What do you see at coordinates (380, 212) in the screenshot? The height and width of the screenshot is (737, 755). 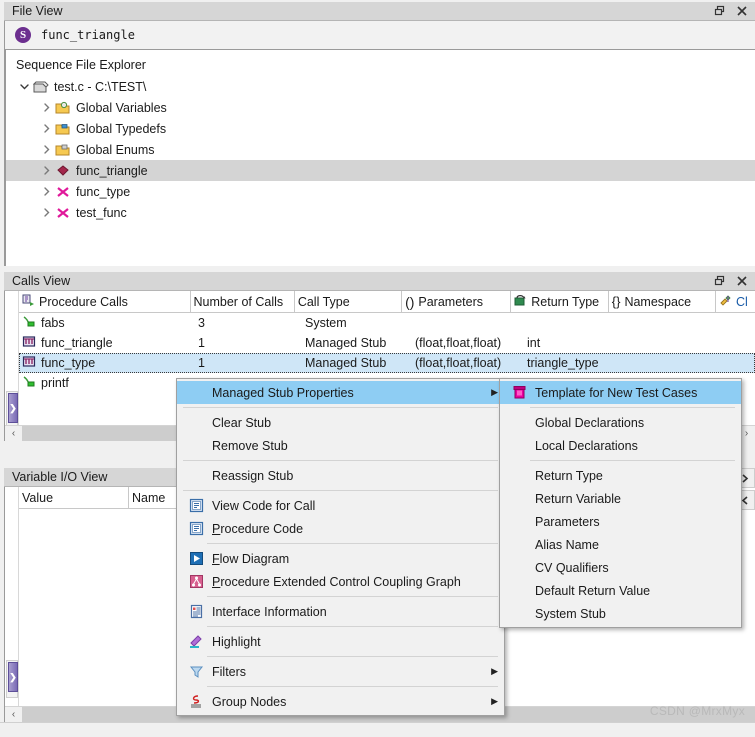 I see `tree-item-test-func: test_func` at bounding box center [380, 212].